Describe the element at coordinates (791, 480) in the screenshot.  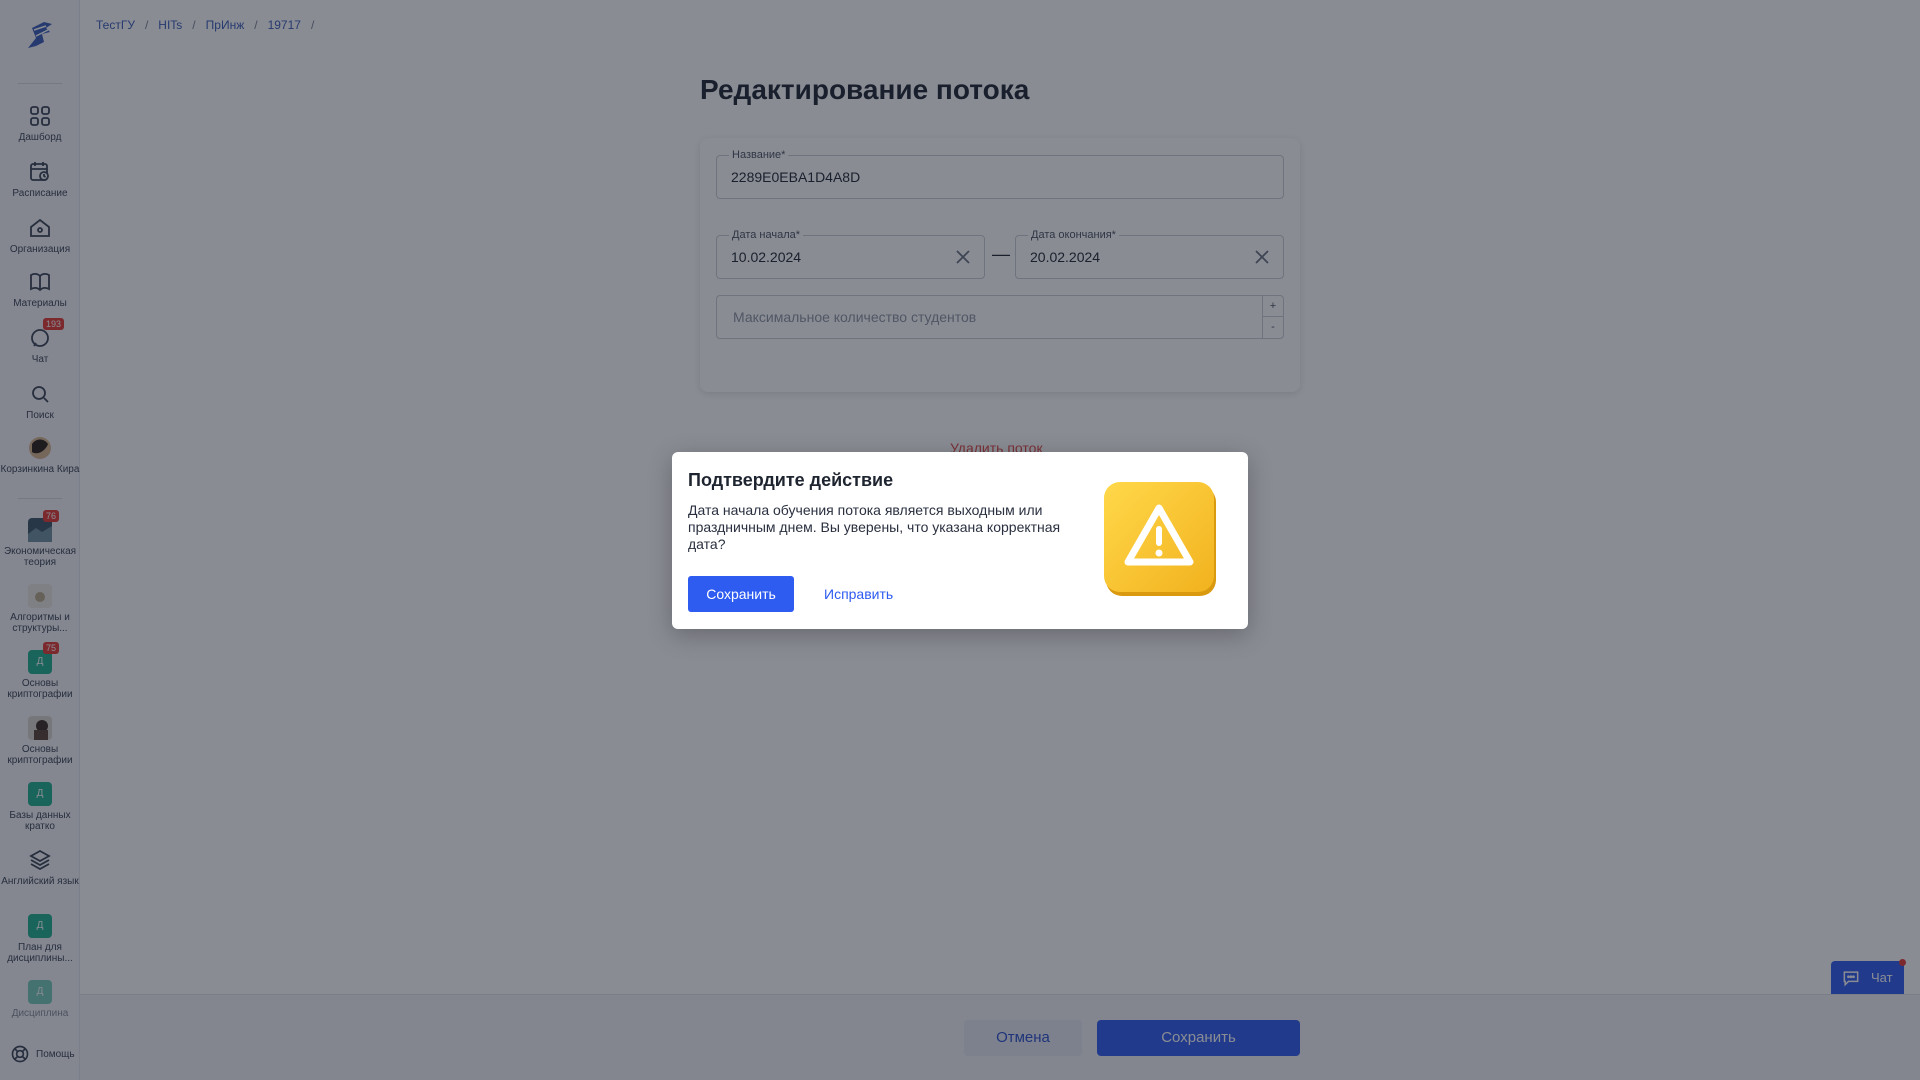
I see `dialog-title: Подтвердите действие` at that location.